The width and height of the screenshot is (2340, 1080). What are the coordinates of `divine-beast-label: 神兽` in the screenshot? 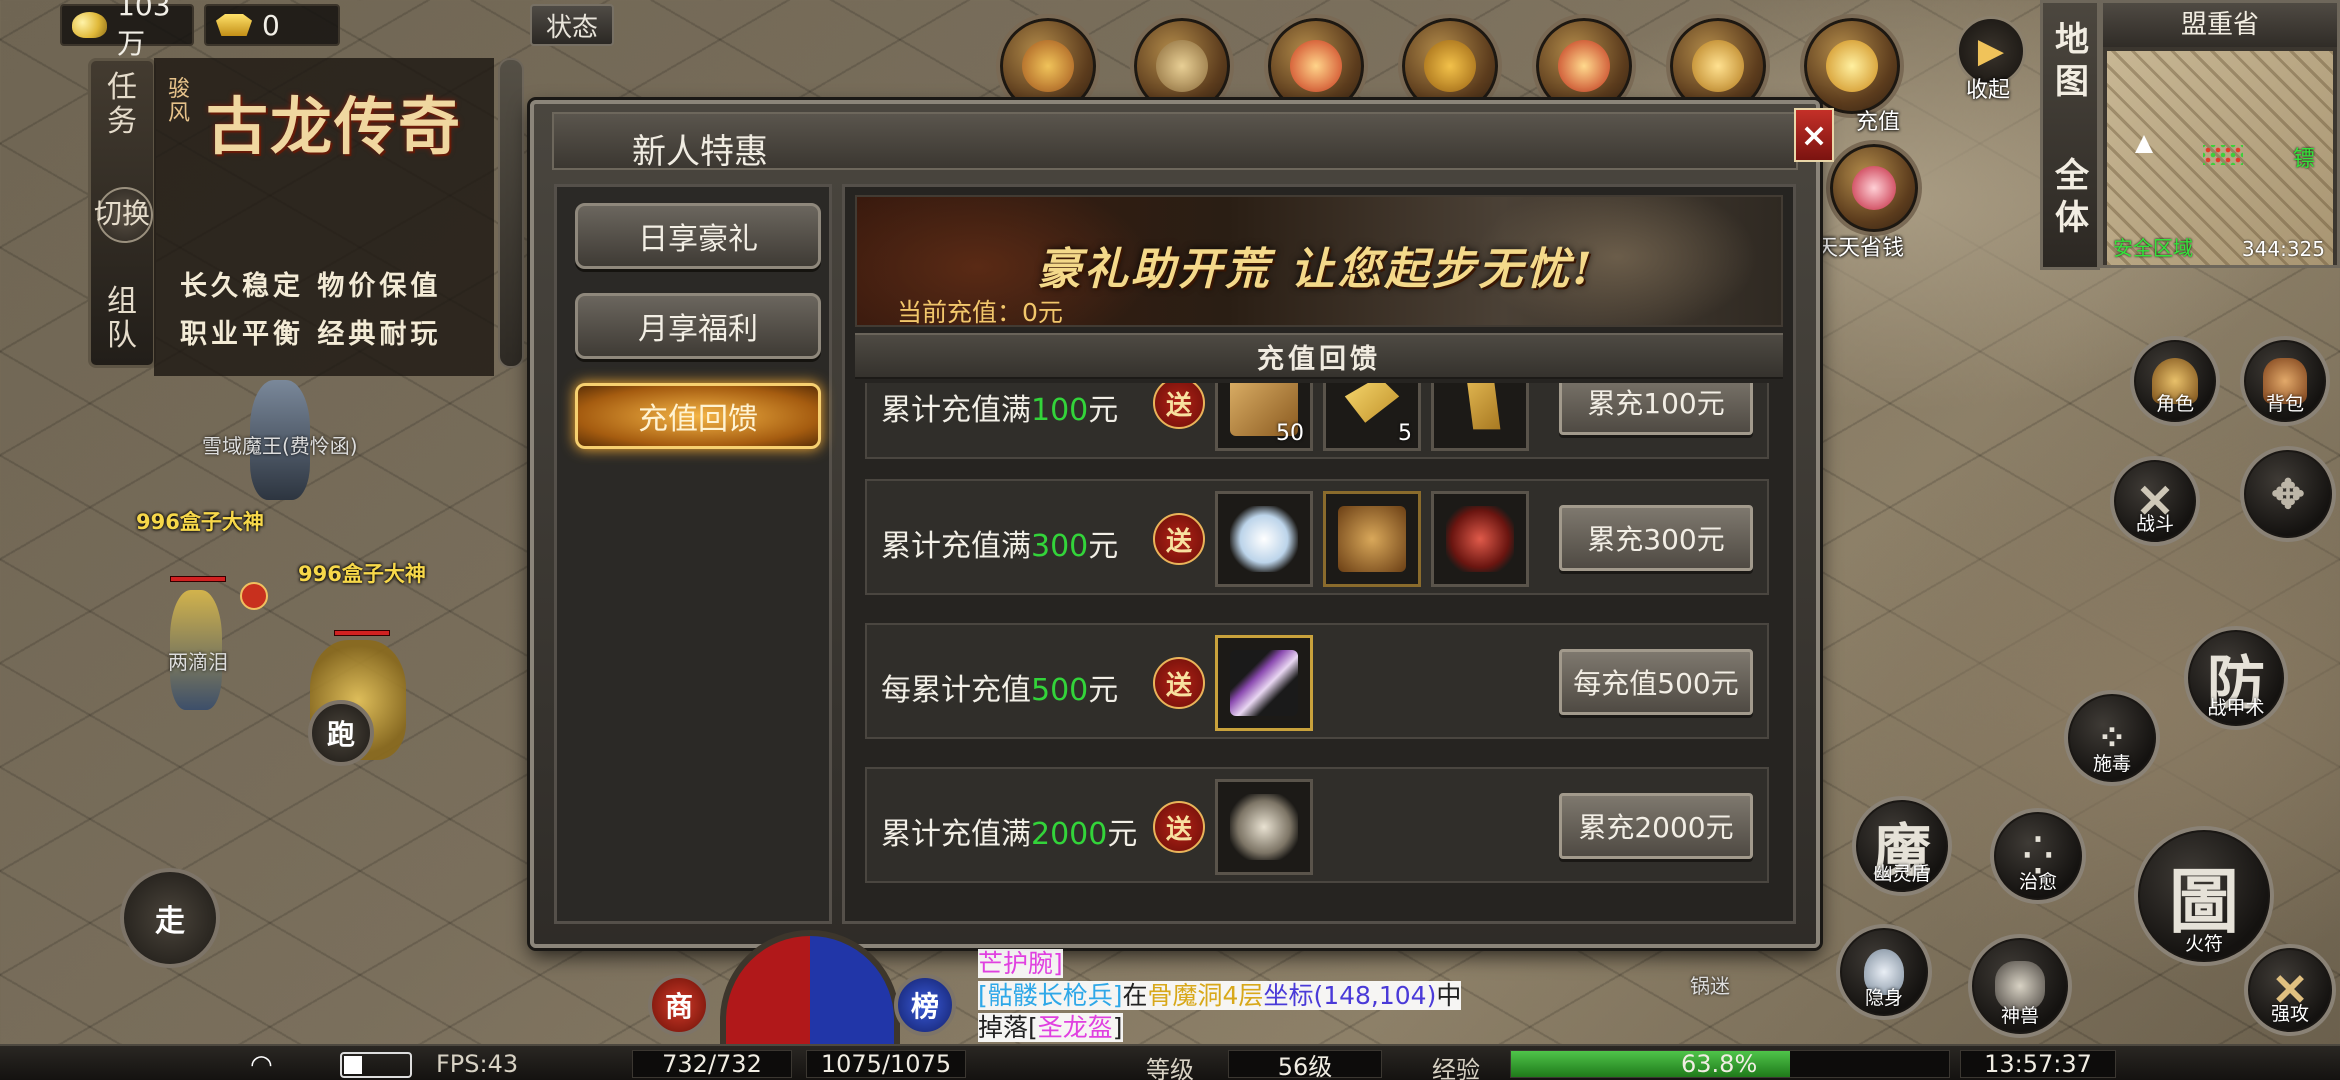 It's located at (2019, 1016).